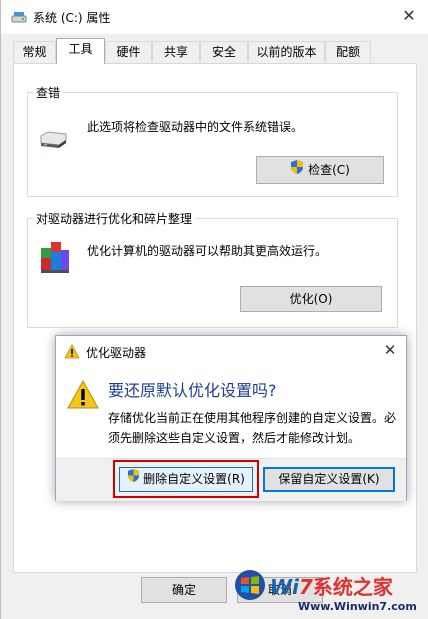  I want to click on tab-quota: 配额, so click(348, 51).